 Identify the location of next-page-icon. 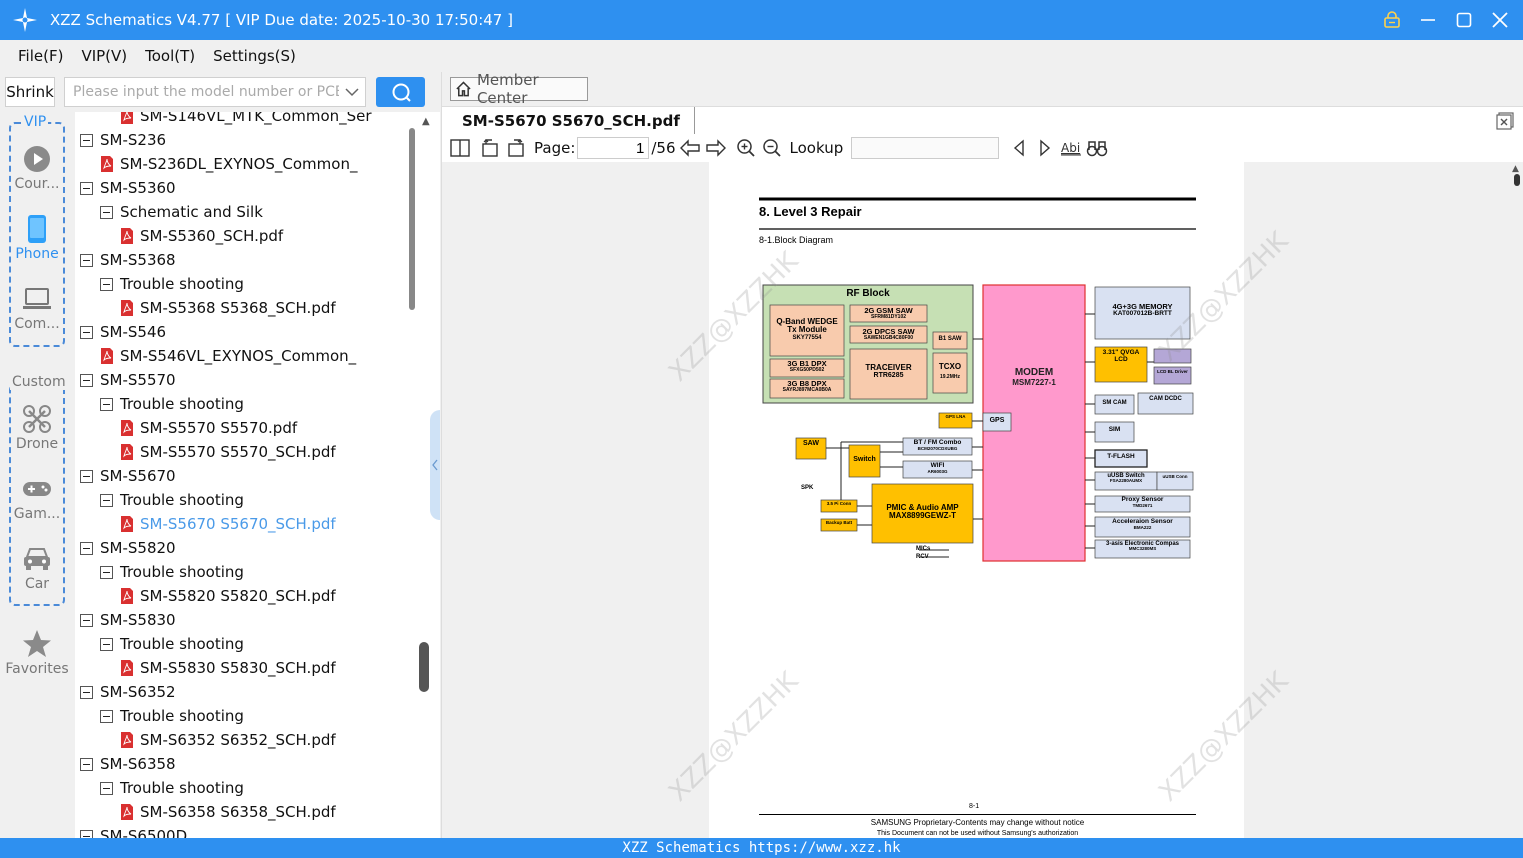
(716, 148).